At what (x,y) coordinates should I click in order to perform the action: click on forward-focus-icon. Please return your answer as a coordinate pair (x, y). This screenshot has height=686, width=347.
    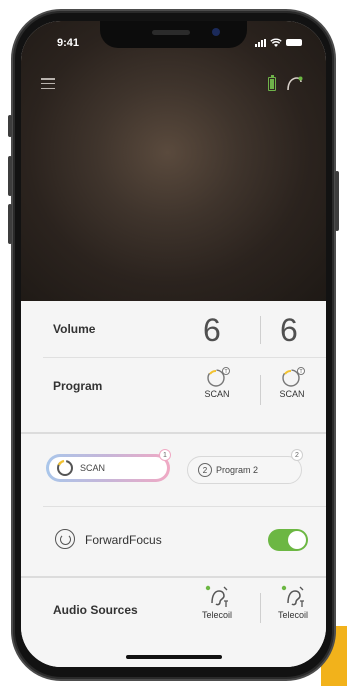
    Looking at the image, I should click on (65, 539).